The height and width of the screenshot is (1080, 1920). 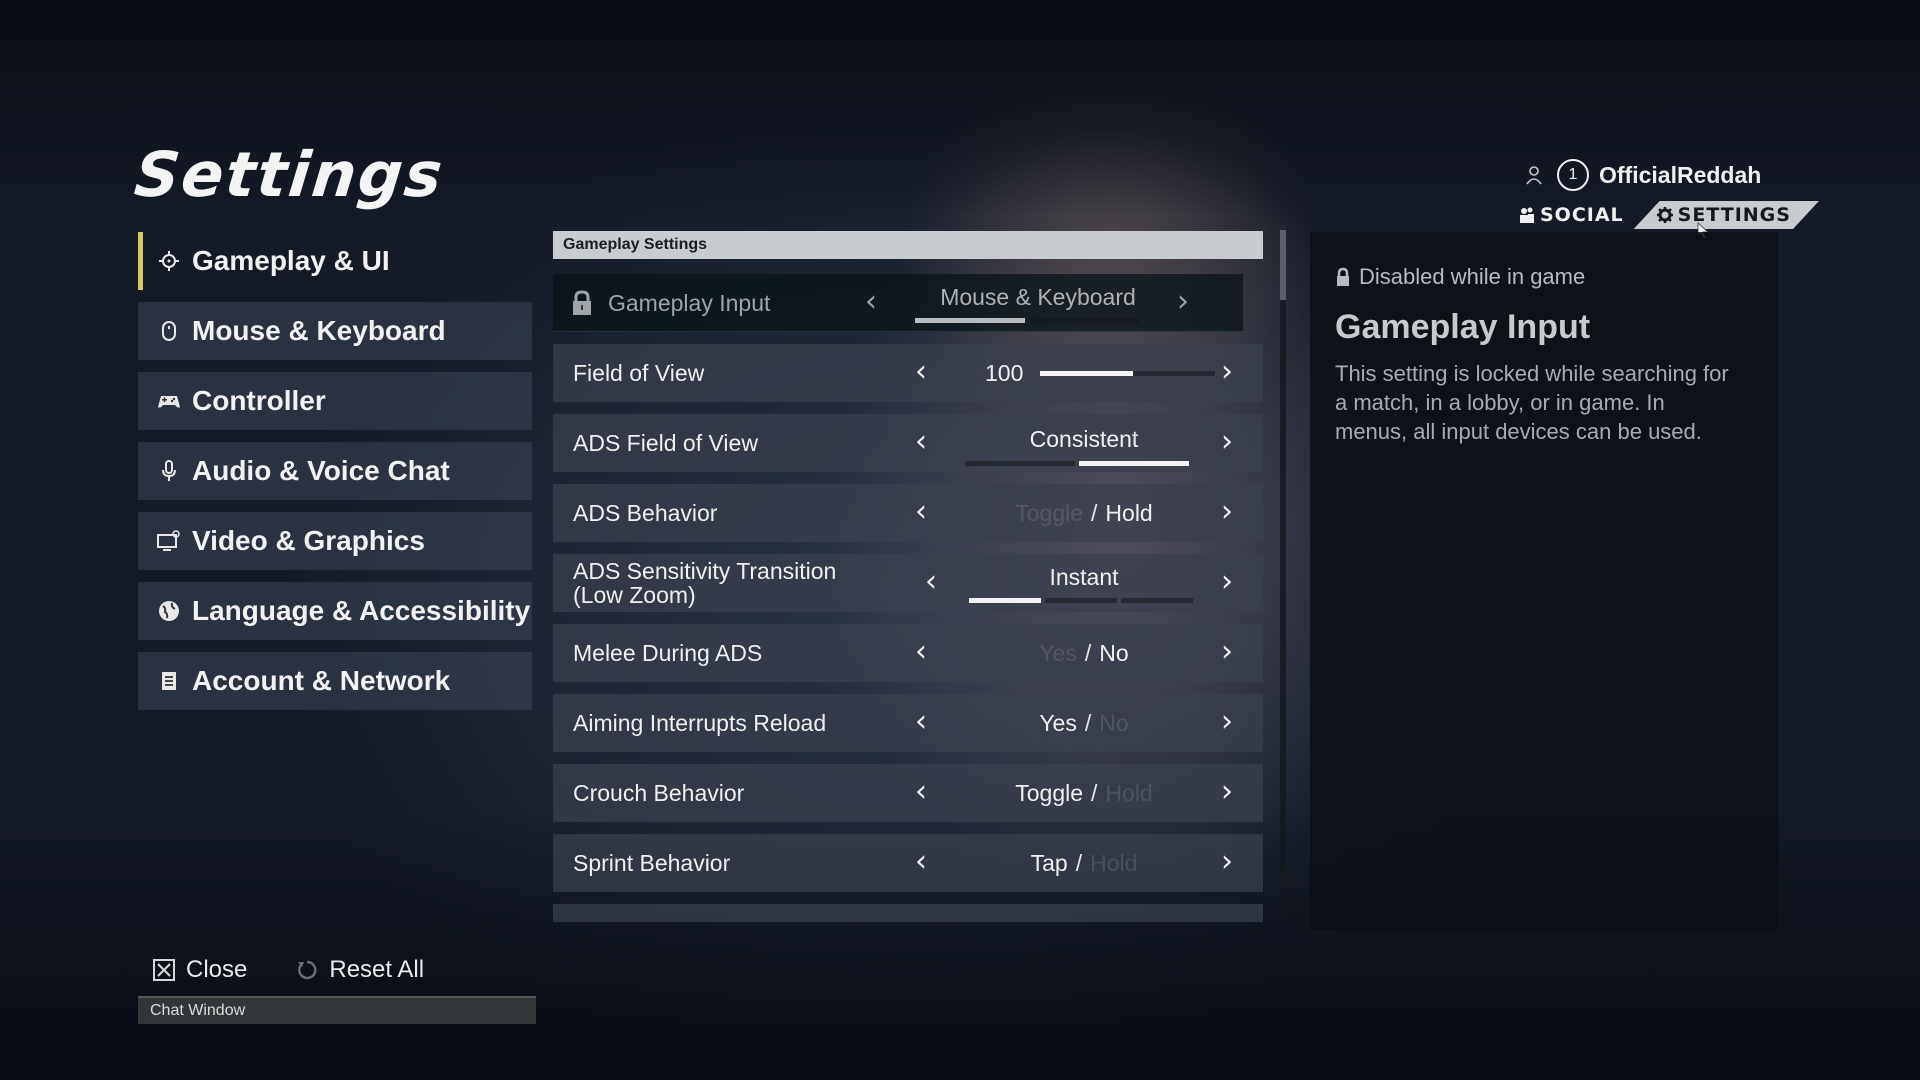 I want to click on close-button: Close, so click(x=199, y=970).